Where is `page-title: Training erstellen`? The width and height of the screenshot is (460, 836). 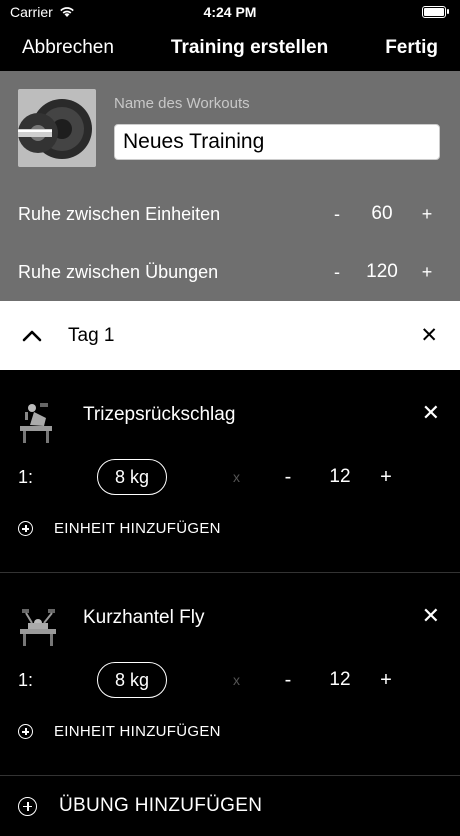
page-title: Training erstellen is located at coordinates (249, 47).